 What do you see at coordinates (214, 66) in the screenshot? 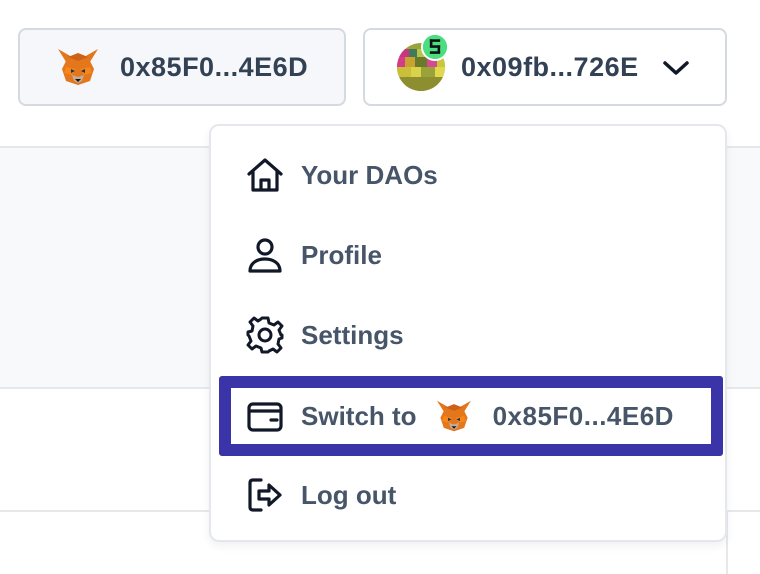
I see `secondary-wallet-address: 0x85F0...4E6D` at bounding box center [214, 66].